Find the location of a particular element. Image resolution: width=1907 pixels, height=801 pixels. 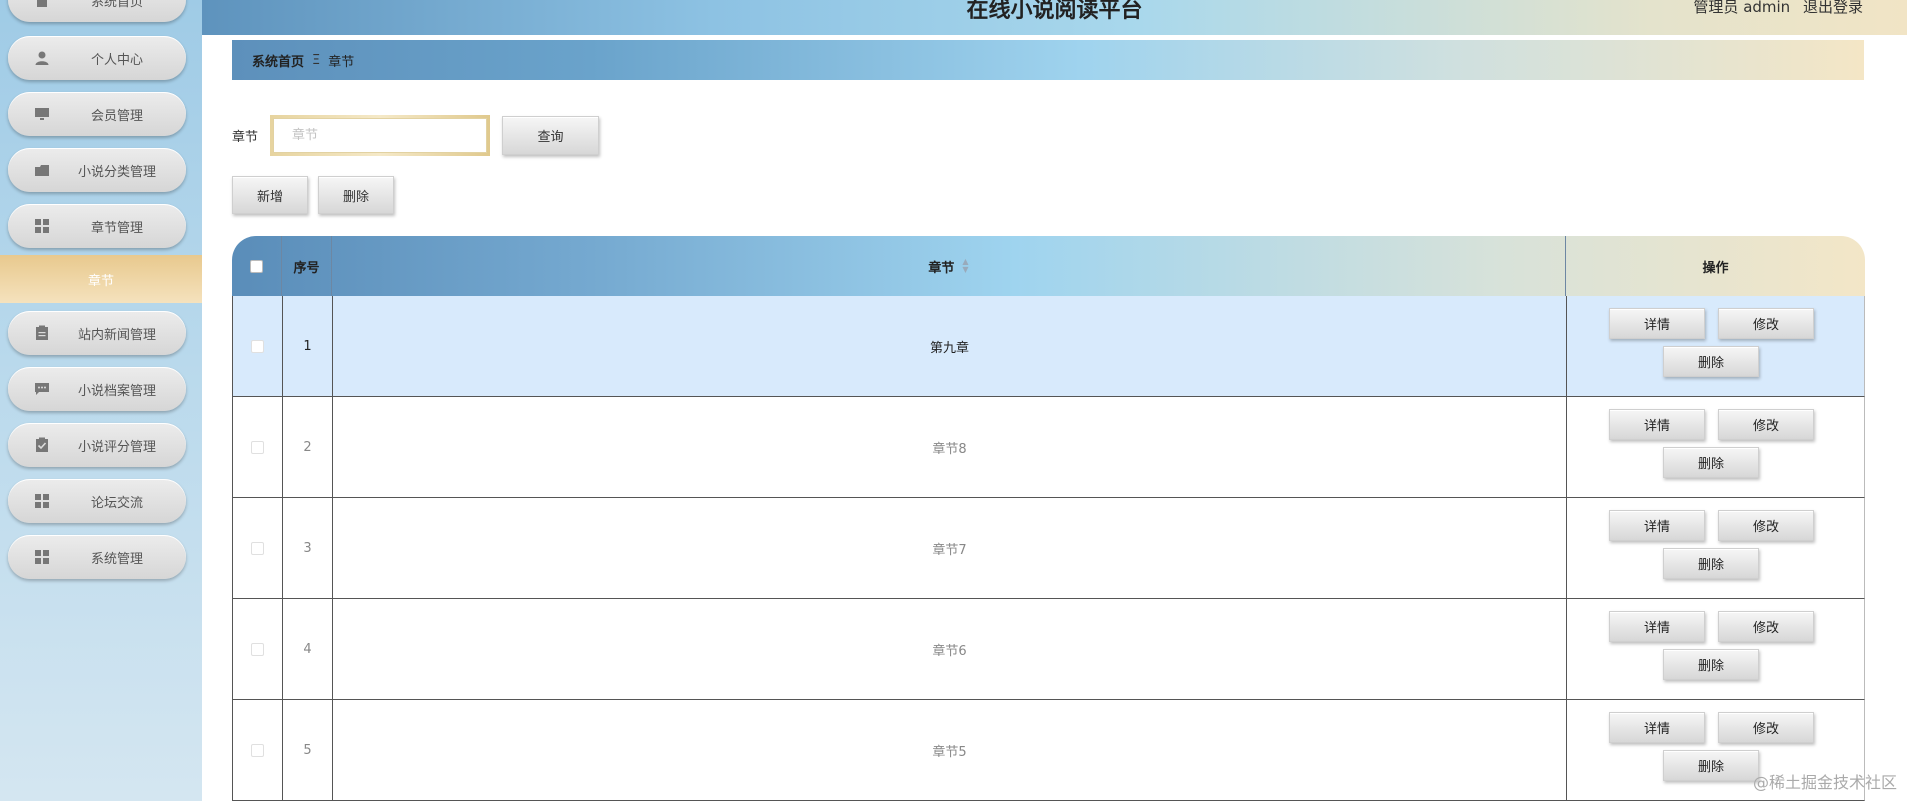

folder-icon is located at coordinates (42, 170).